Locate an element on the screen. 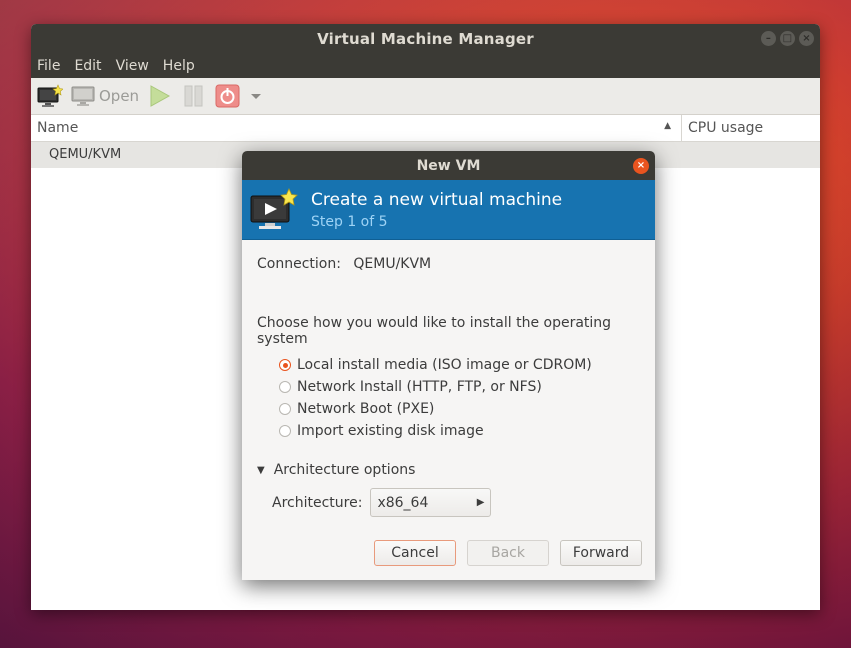 Image resolution: width=851 pixels, height=648 pixels. connection-label: Connection: is located at coordinates (299, 264).